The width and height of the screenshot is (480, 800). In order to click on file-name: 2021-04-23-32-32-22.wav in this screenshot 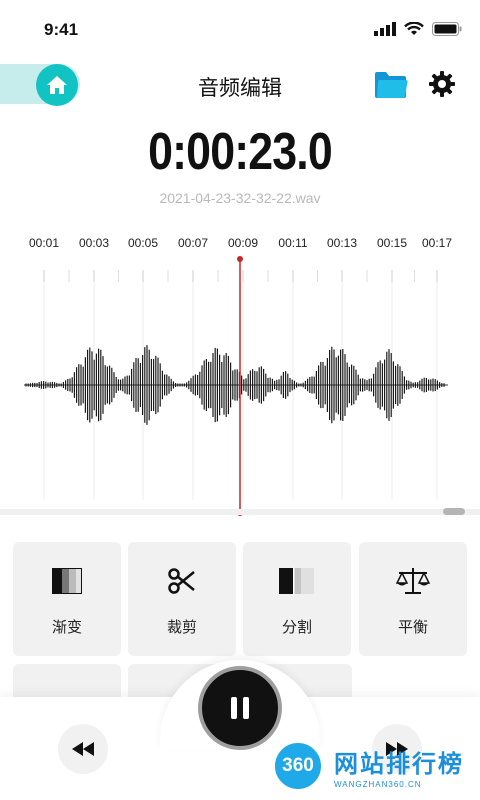, I will do `click(240, 198)`.